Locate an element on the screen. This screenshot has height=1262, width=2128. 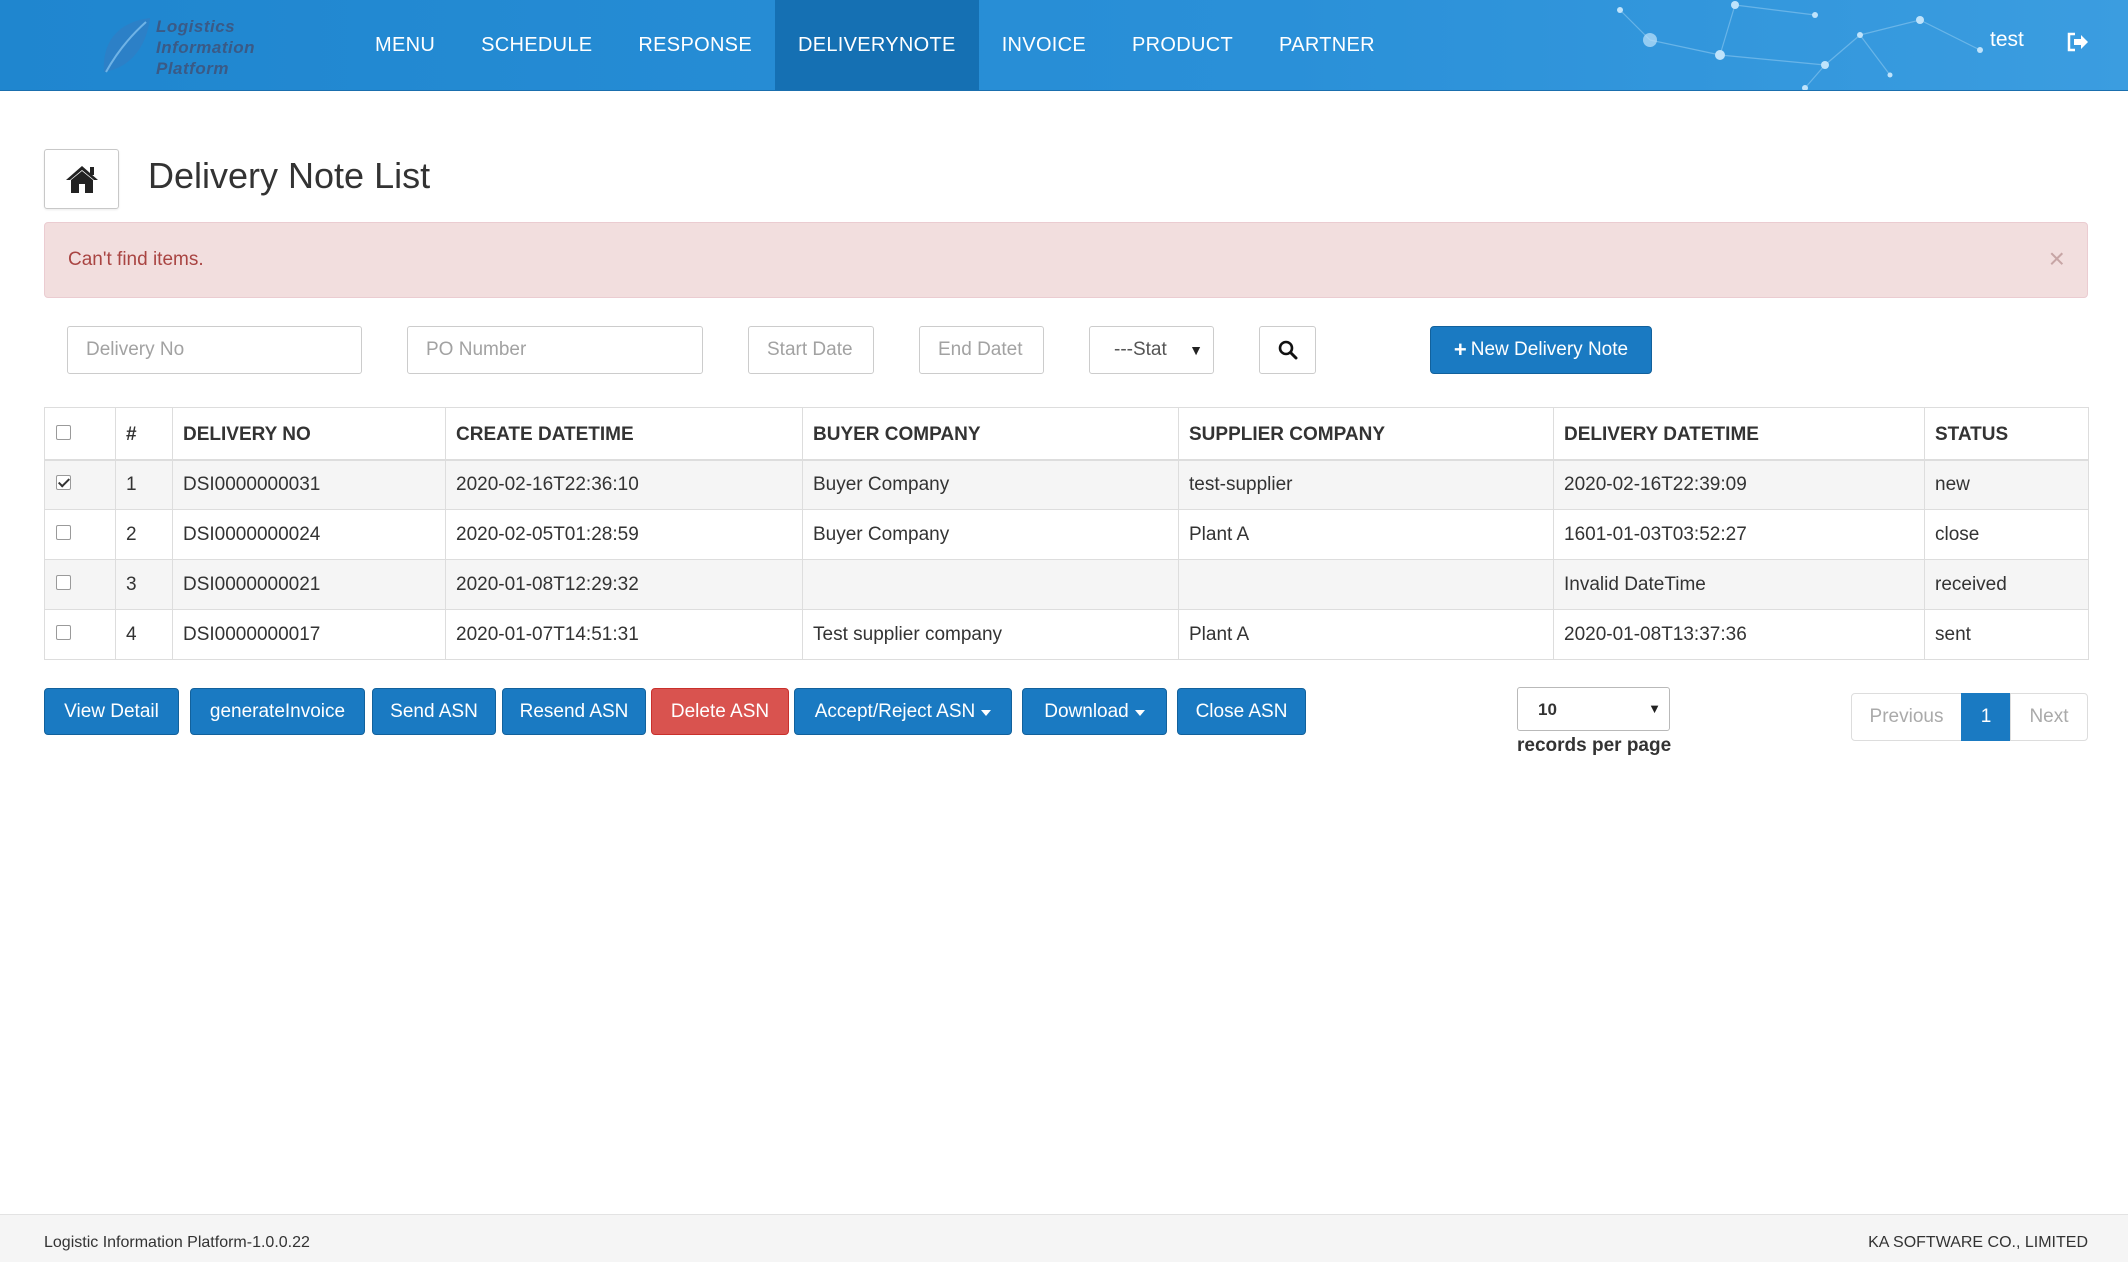
search-button is located at coordinates (1287, 350).